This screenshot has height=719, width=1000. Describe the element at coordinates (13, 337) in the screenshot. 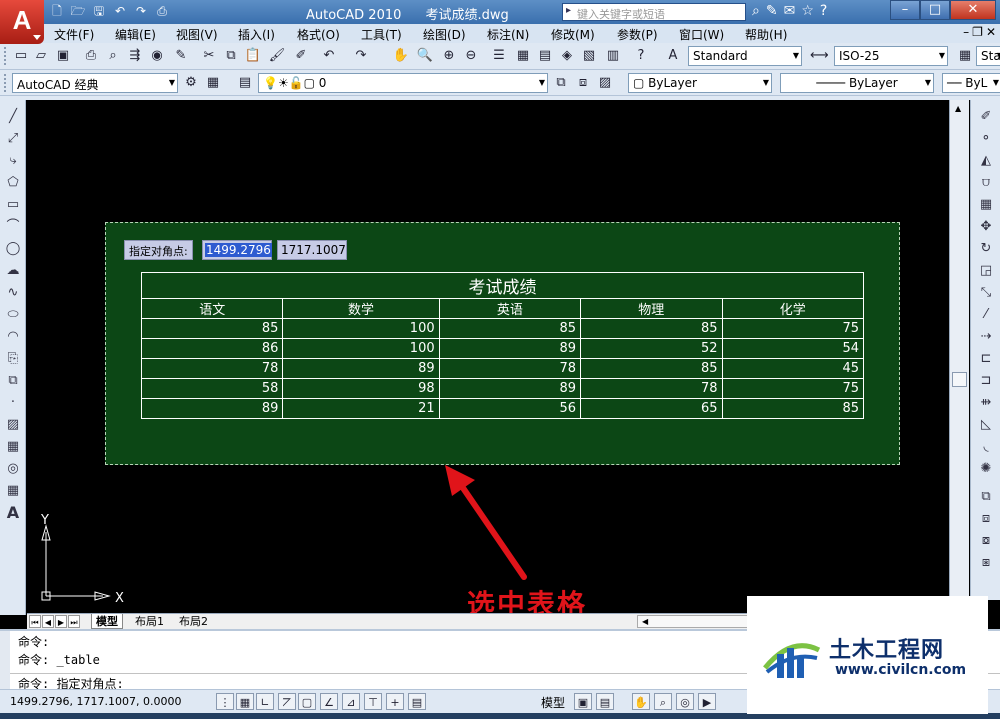

I see `ellipse-arc-icon: ◠` at that location.